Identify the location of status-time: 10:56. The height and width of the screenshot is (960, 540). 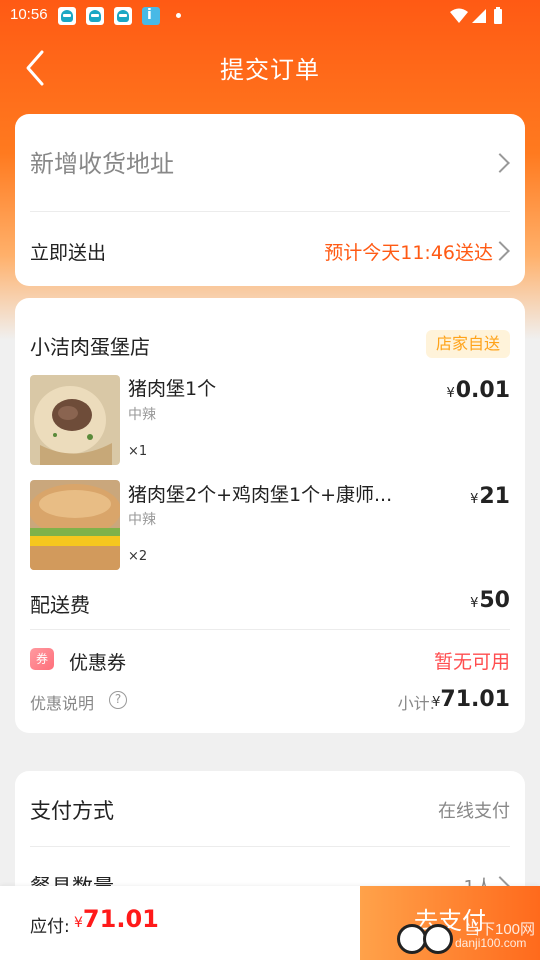
(29, 14).